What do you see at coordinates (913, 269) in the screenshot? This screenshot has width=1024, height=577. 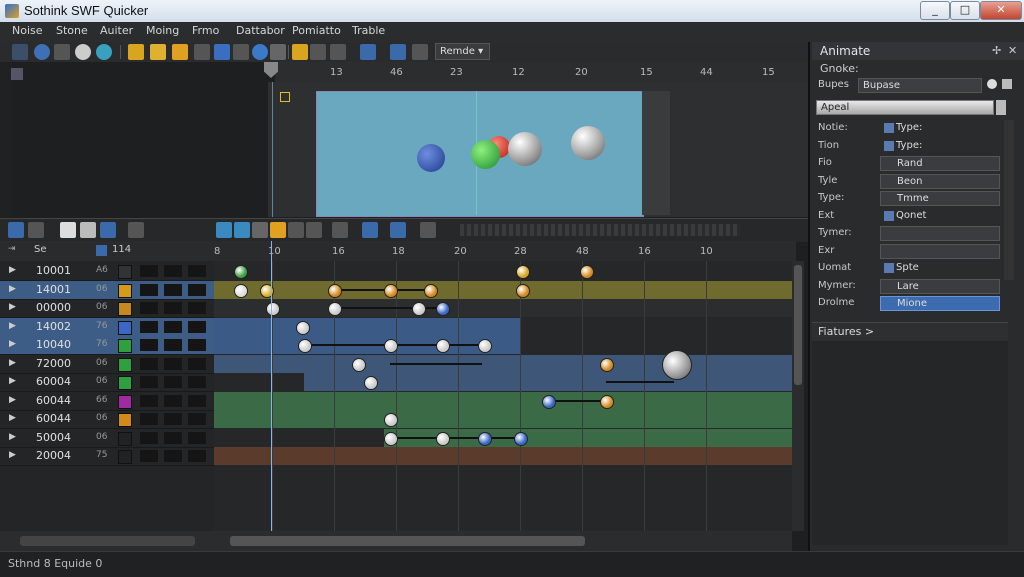 I see `property-row: Uomat Spte` at bounding box center [913, 269].